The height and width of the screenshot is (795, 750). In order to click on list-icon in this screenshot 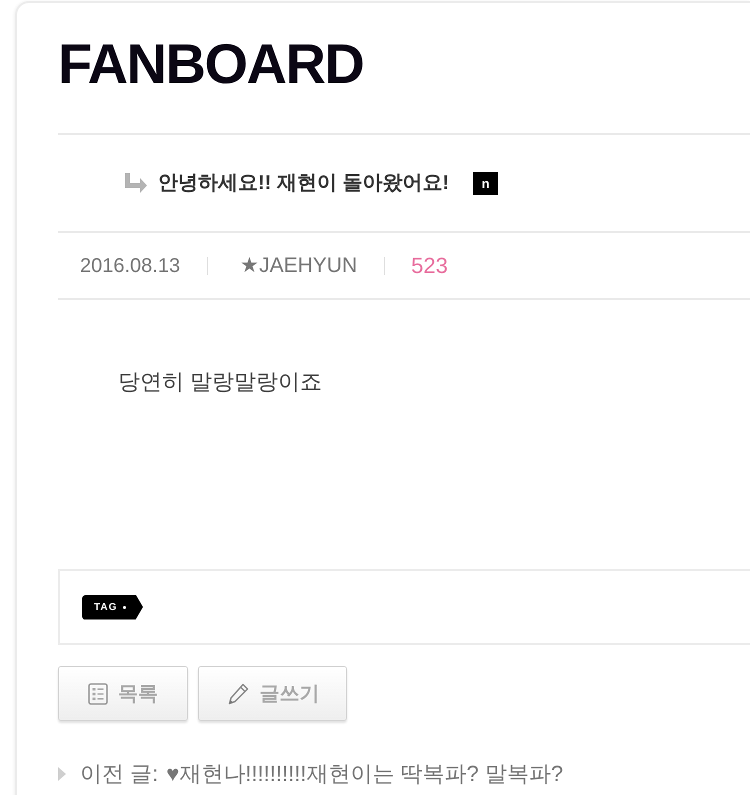, I will do `click(98, 693)`.